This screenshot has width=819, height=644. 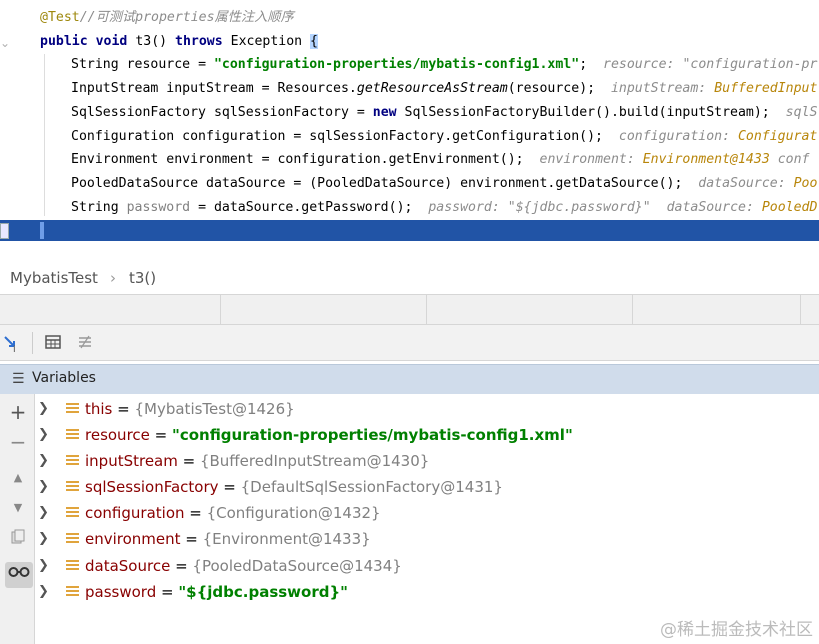 What do you see at coordinates (12, 344) in the screenshot?
I see `show-execution-point-icon: I` at bounding box center [12, 344].